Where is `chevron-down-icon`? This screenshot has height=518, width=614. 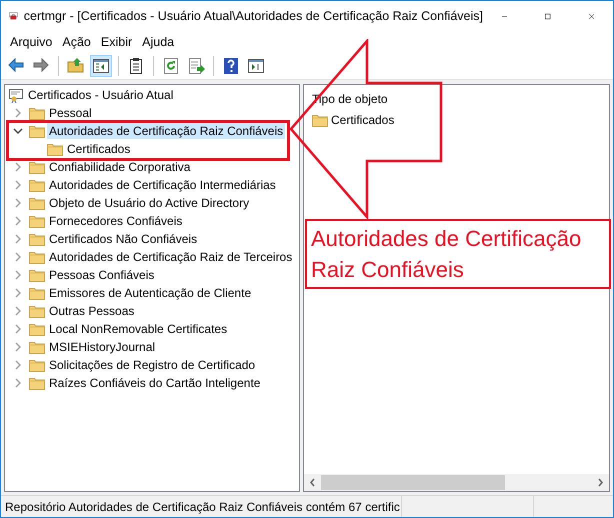
chevron-down-icon is located at coordinates (18, 131).